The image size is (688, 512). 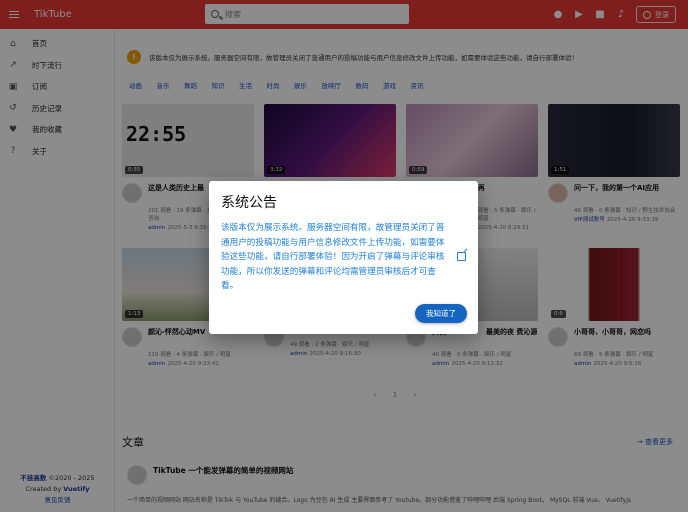 What do you see at coordinates (461, 256) in the screenshot?
I see `external-link-icon` at bounding box center [461, 256].